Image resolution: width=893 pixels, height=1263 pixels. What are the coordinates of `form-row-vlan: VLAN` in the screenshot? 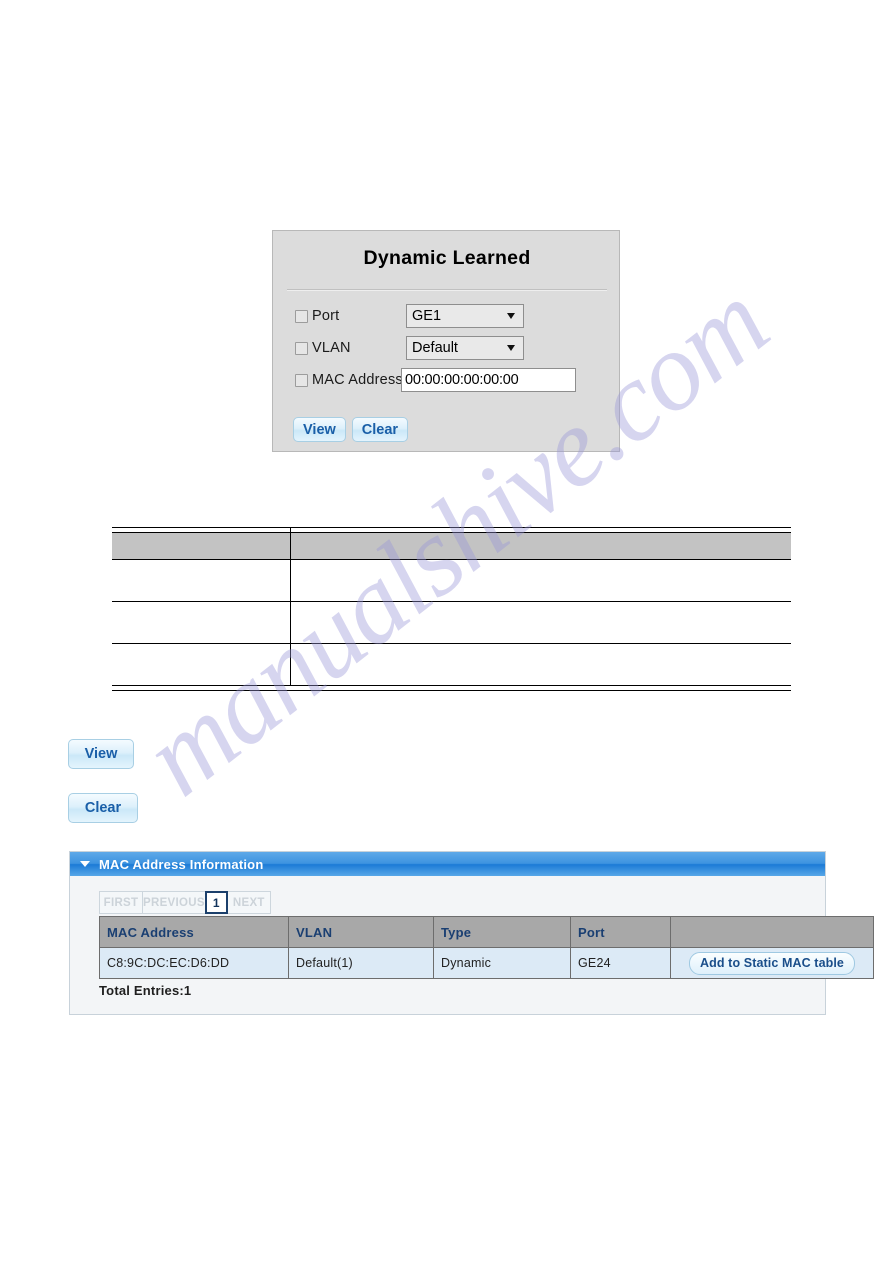 It's located at (323, 348).